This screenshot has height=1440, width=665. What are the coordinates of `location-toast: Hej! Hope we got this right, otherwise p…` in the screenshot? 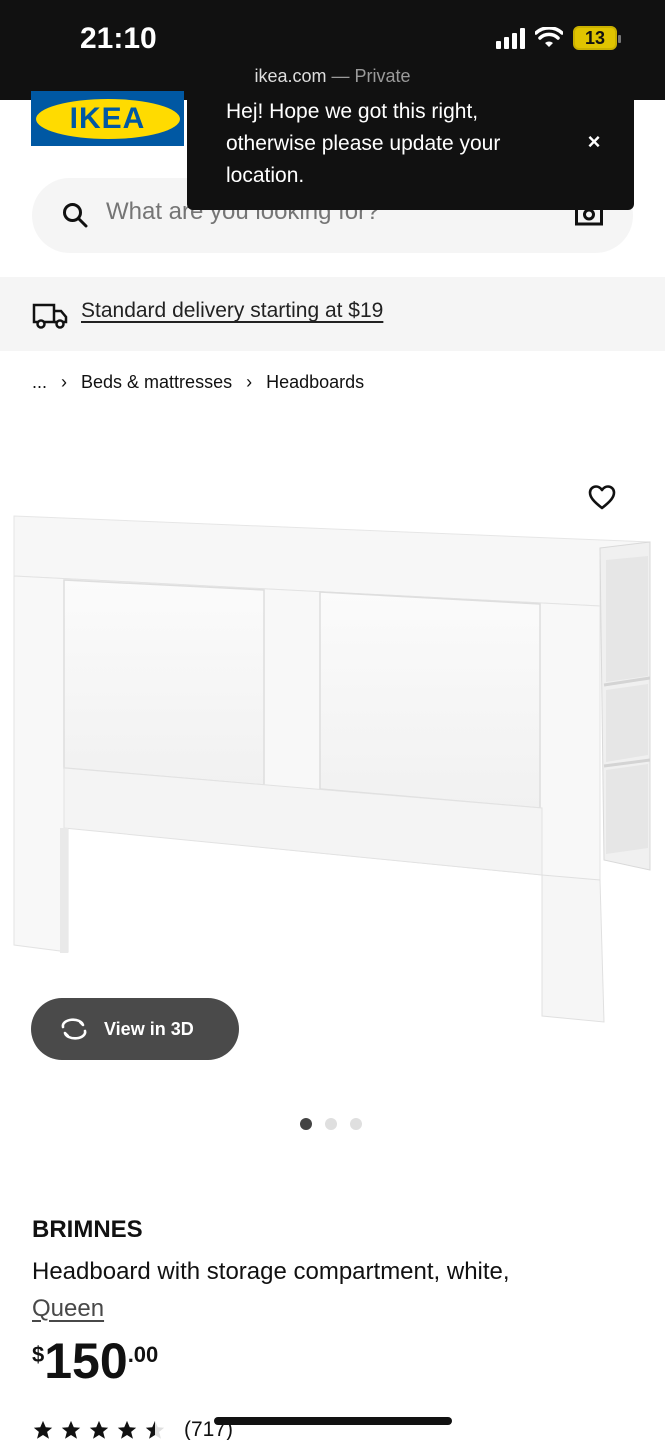 It's located at (410, 150).